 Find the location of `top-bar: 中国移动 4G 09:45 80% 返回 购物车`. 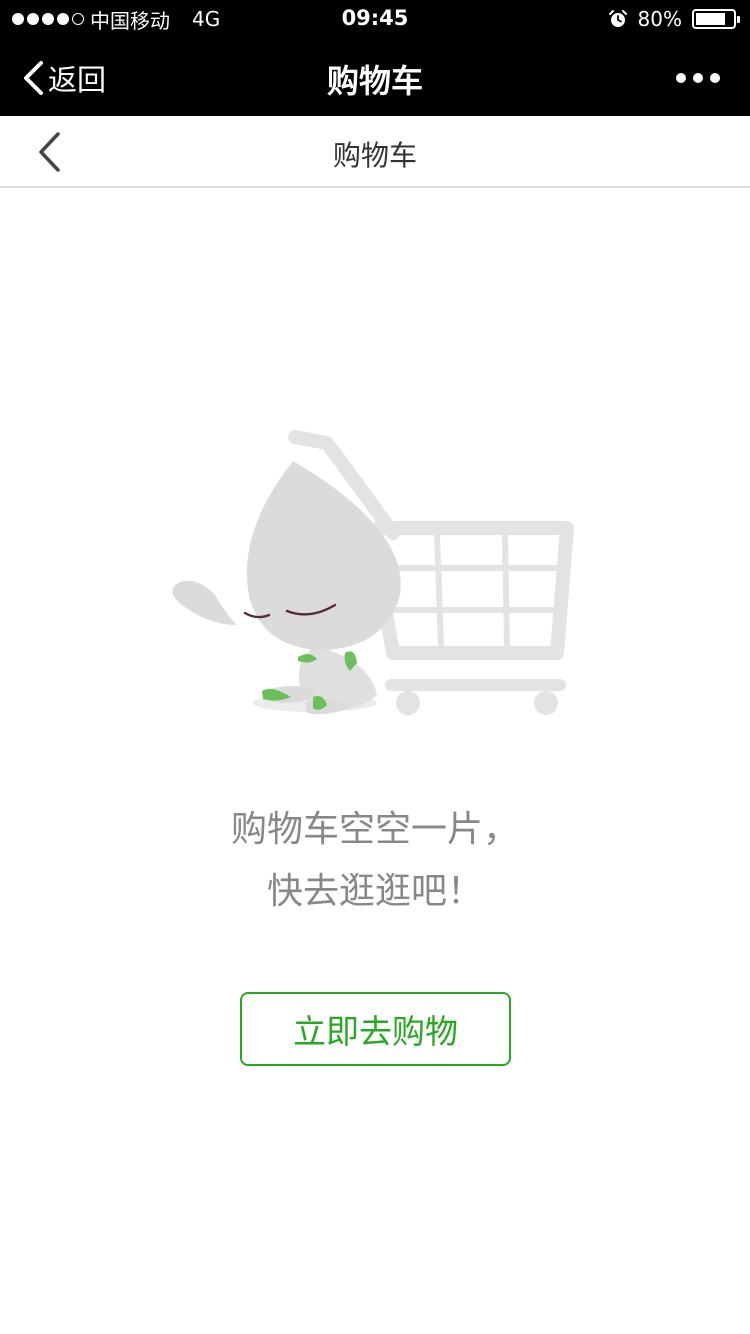

top-bar: 中国移动 4G 09:45 80% 返回 购物车 is located at coordinates (375, 58).